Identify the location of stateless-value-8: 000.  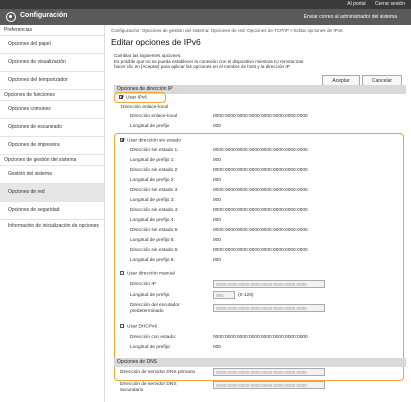
(217, 220).